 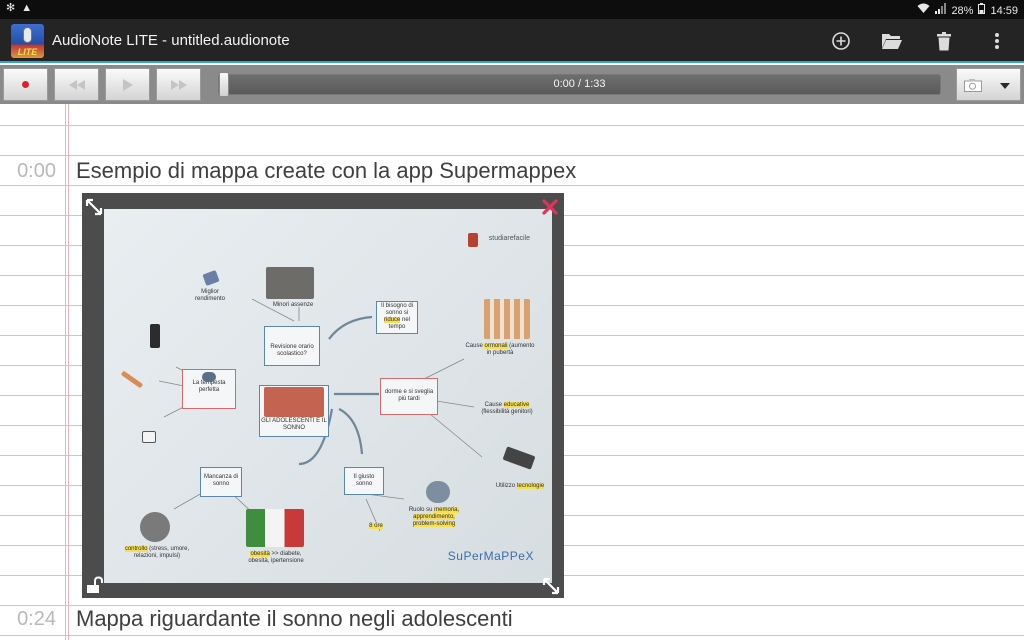 I want to click on label-cause1-text: Cause, so click(x=475, y=346).